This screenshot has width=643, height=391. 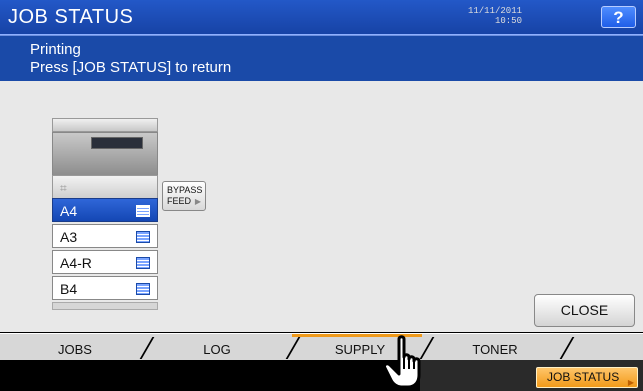 What do you see at coordinates (495, 349) in the screenshot?
I see `tab-toner: TONER` at bounding box center [495, 349].